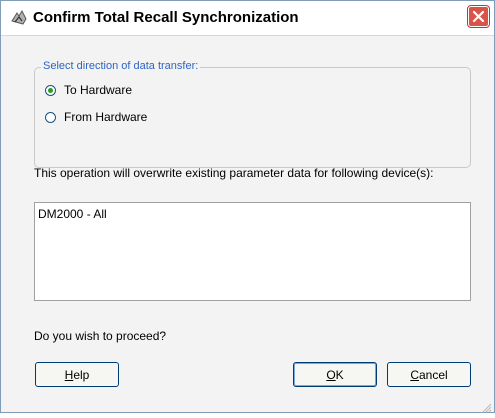 This screenshot has width=495, height=418. I want to click on cancel-button: Cancel, so click(429, 374).